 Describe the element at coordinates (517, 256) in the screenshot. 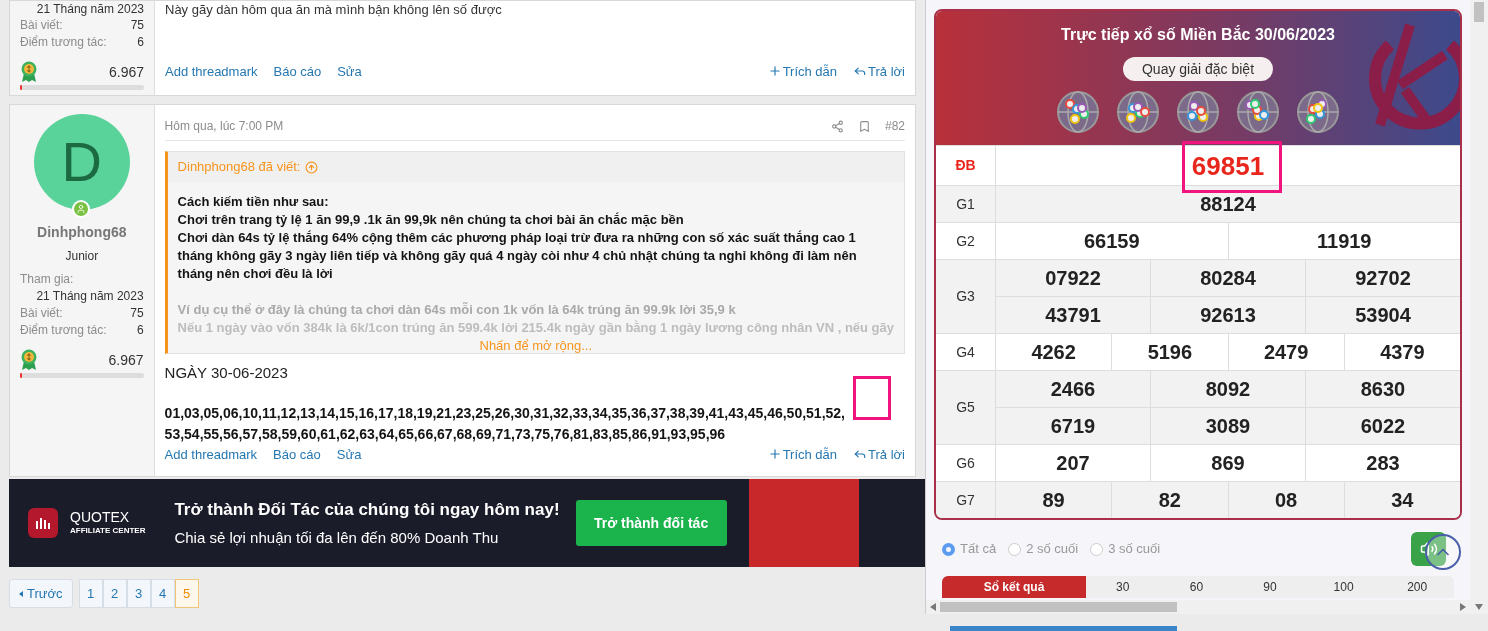

I see `quote-text: Chơi dàn 64s tỷ lệ thắng 64% cộng thêm các phương pháp loại trừ đưa ra những con số xác suất thắng cao 1 tháng không gãy 3 ngày liên tiếp và không gãy quá 4 ngày còi như 4 chủ nhật chúng ta nghỉ không đi làm nên tháng nên chơi đều là lời` at that location.